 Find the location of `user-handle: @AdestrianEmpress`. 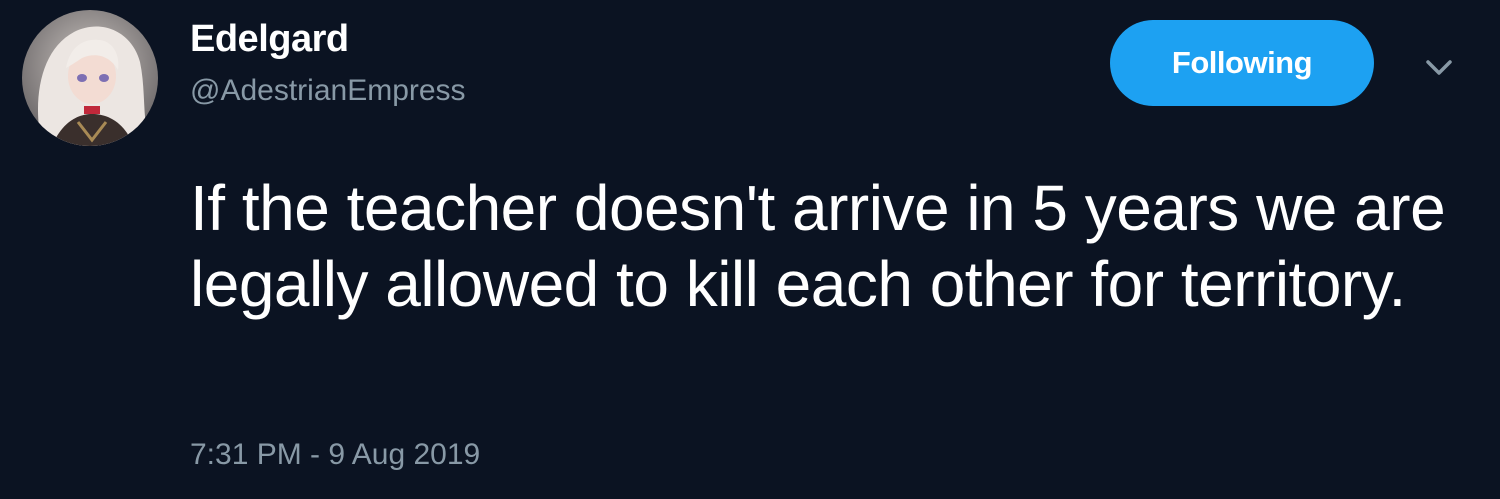

user-handle: @AdestrianEmpress is located at coordinates (328, 91).